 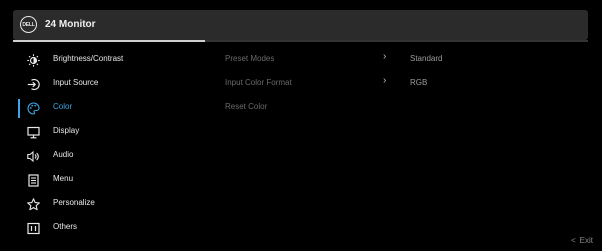 I want to click on exit-button: < Exit, so click(x=582, y=240).